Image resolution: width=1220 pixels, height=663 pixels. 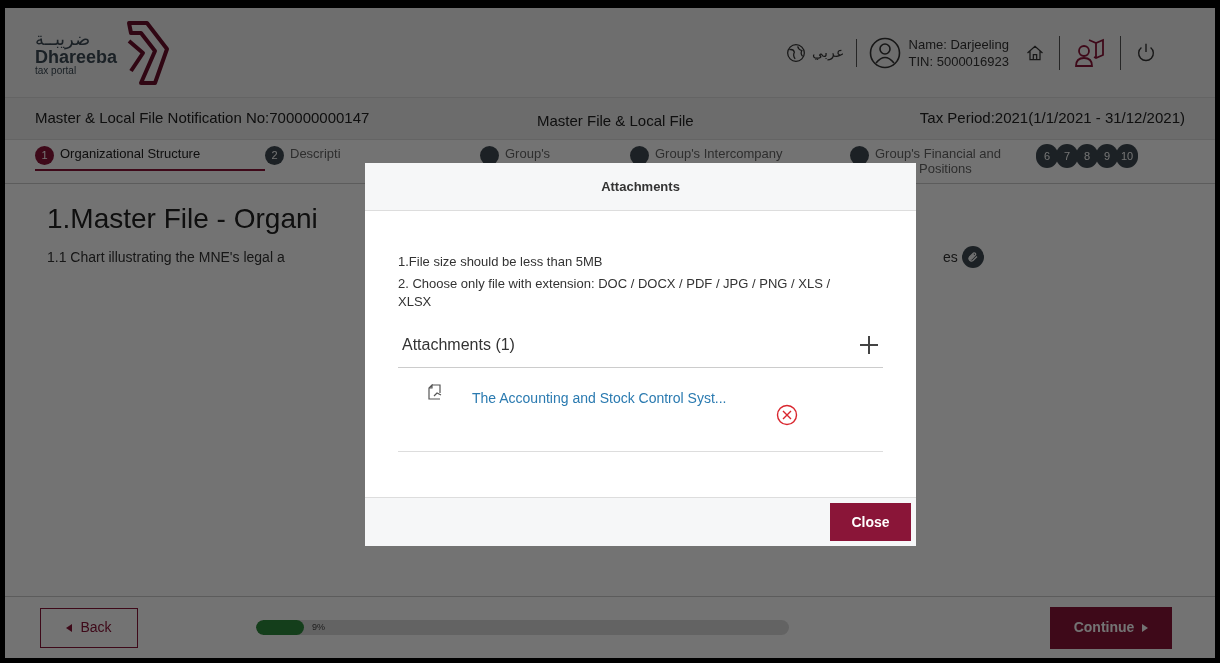 What do you see at coordinates (372, 156) in the screenshot?
I see `step-tab: 2 Descripti` at bounding box center [372, 156].